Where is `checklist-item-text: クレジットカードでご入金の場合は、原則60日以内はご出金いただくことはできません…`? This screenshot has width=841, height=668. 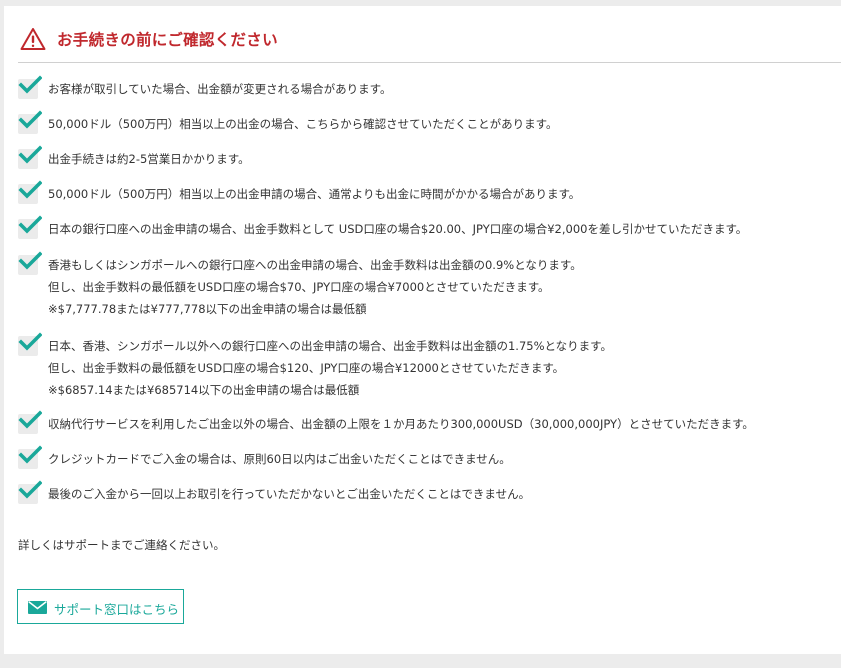 checklist-item-text: クレジットカードでご入金の場合は、原則60日以内はご出金いただくことはできません… is located at coordinates (279, 459).